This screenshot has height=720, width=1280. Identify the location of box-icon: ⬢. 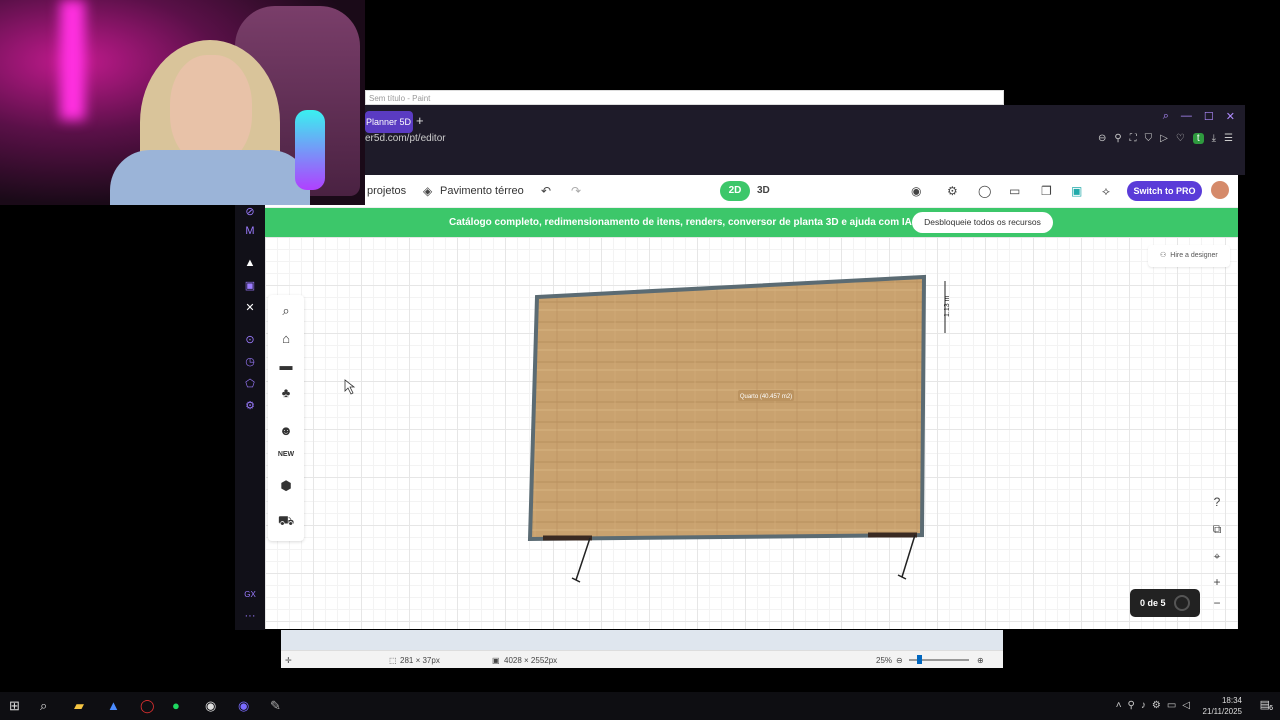
(286, 486).